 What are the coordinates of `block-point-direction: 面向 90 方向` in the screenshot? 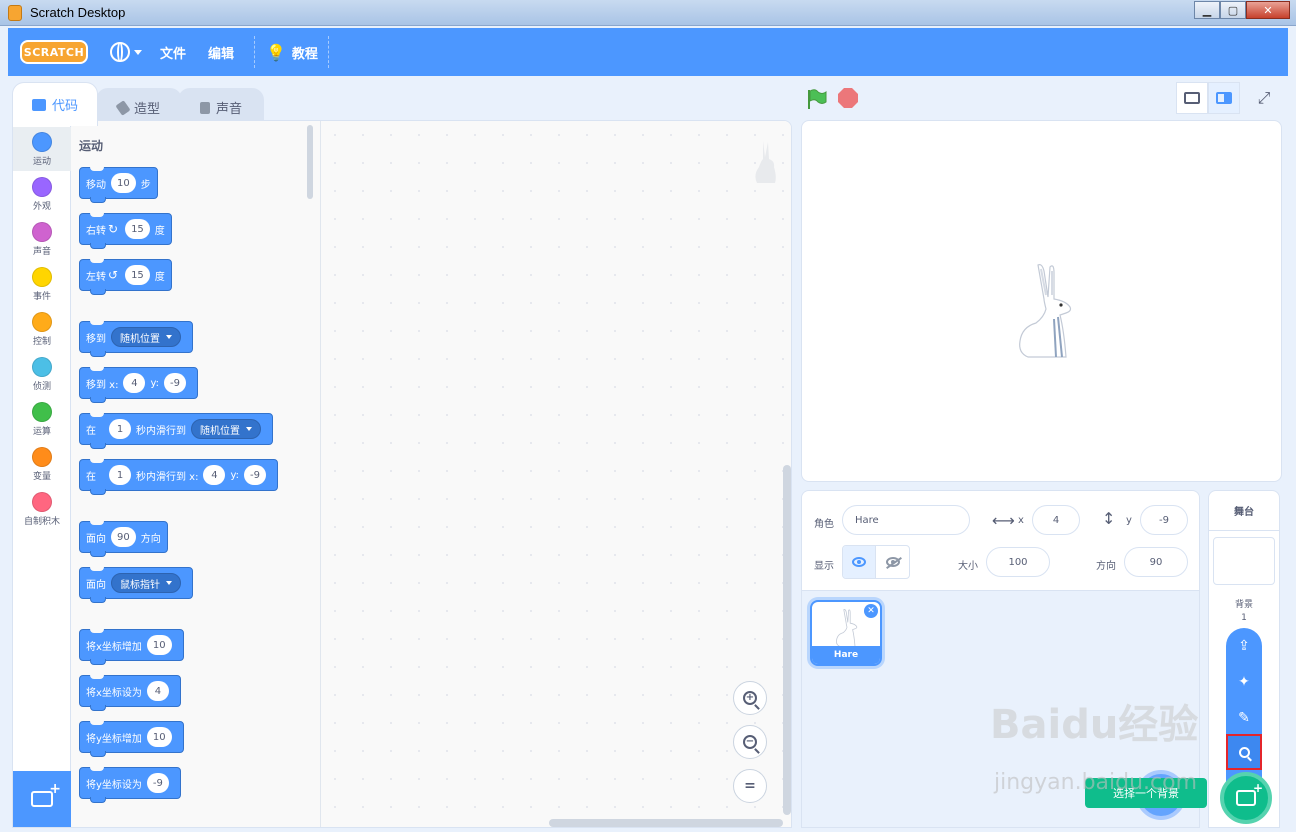 It's located at (123, 539).